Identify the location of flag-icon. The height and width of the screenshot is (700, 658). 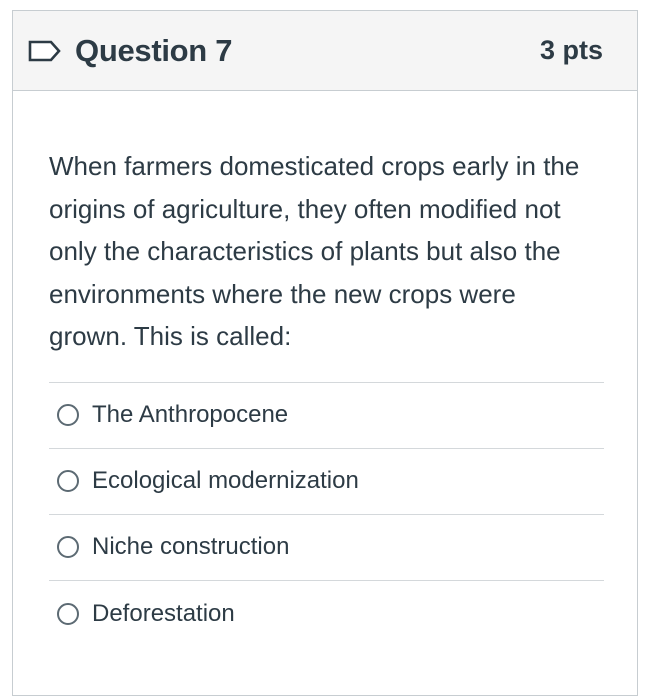
(45, 51).